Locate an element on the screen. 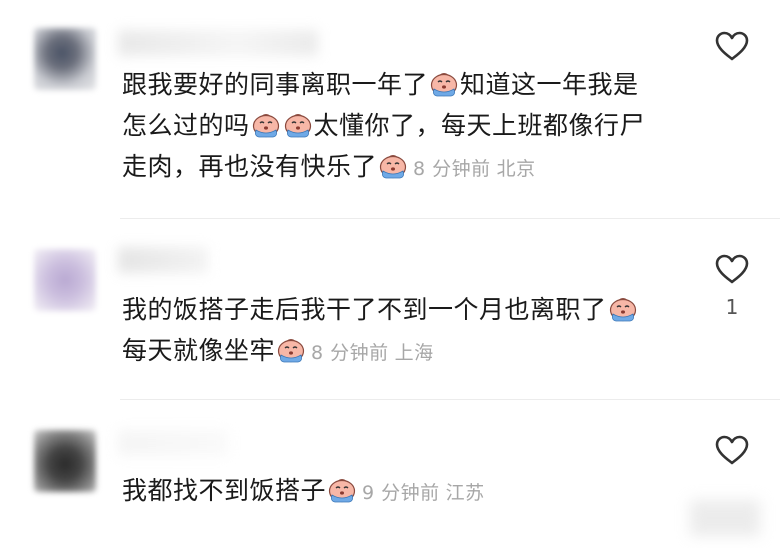 This screenshot has height=548, width=780. comment-text: 我都找不到饭搭子 9 分钟前 江苏 is located at coordinates (402, 492).